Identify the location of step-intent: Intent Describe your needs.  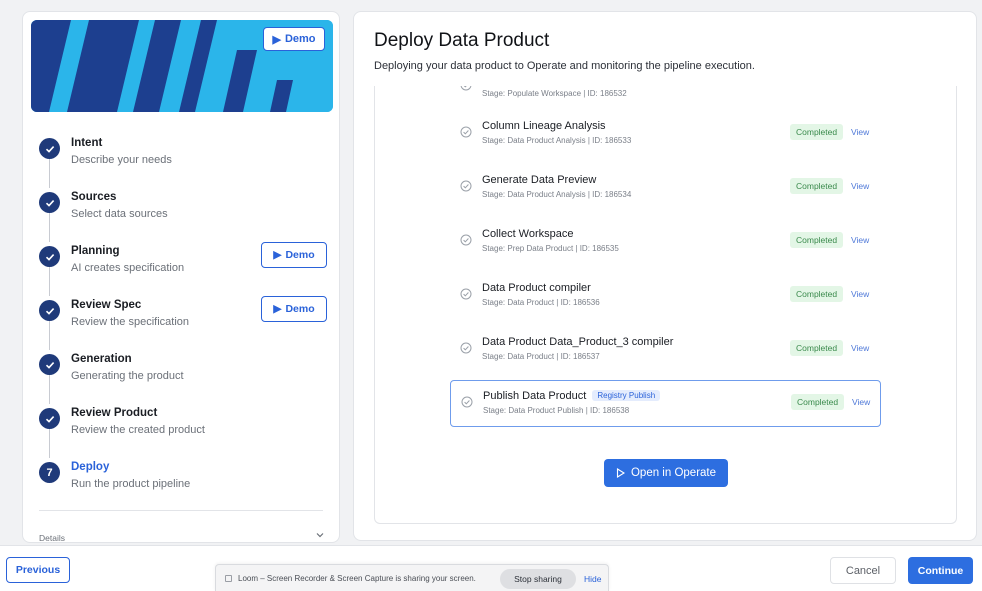
(183, 161).